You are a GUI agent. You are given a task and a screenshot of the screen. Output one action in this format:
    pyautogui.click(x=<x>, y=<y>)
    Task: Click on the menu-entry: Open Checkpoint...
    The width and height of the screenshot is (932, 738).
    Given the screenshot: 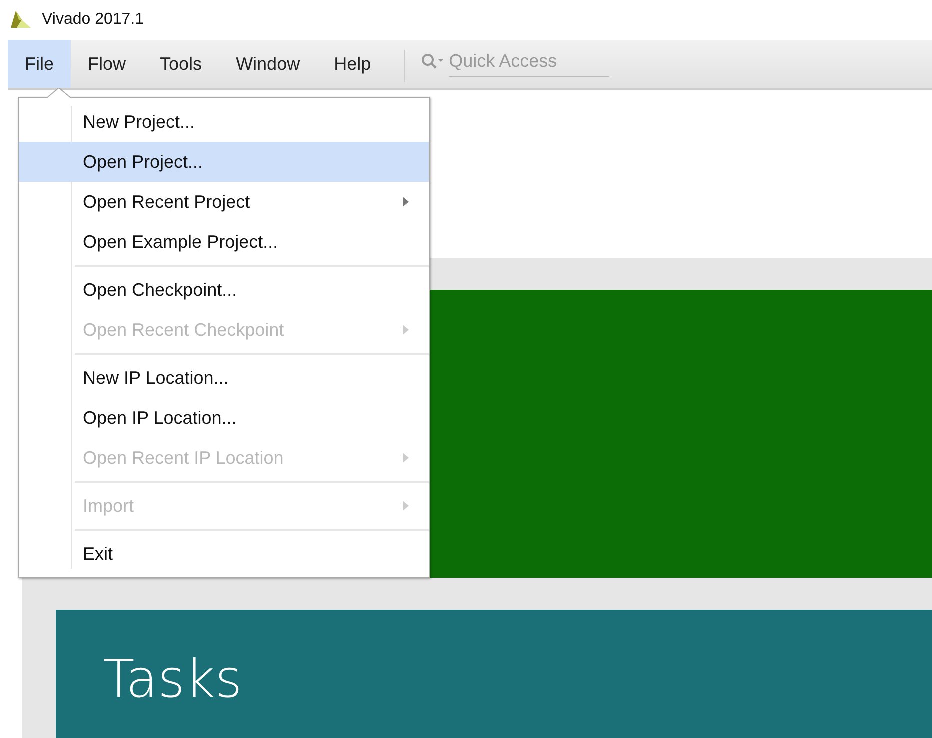 What is the action you would take?
    pyautogui.click(x=224, y=290)
    